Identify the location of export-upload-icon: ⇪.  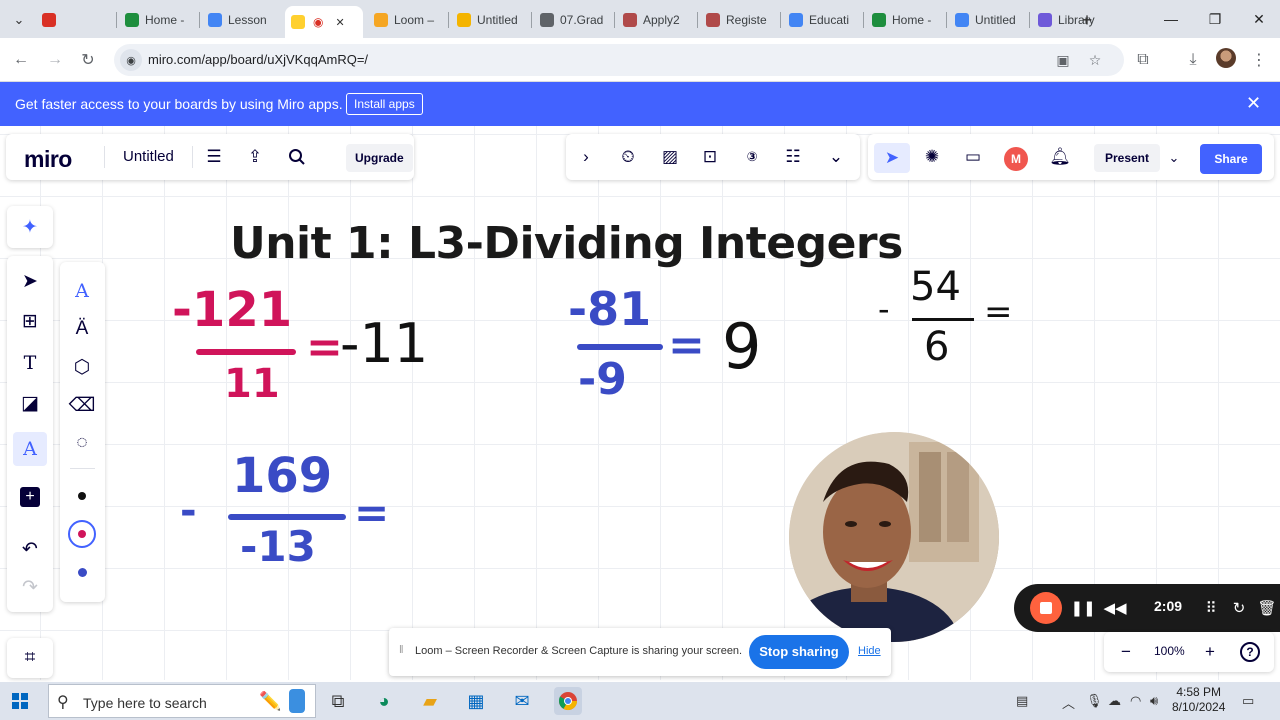
(255, 157).